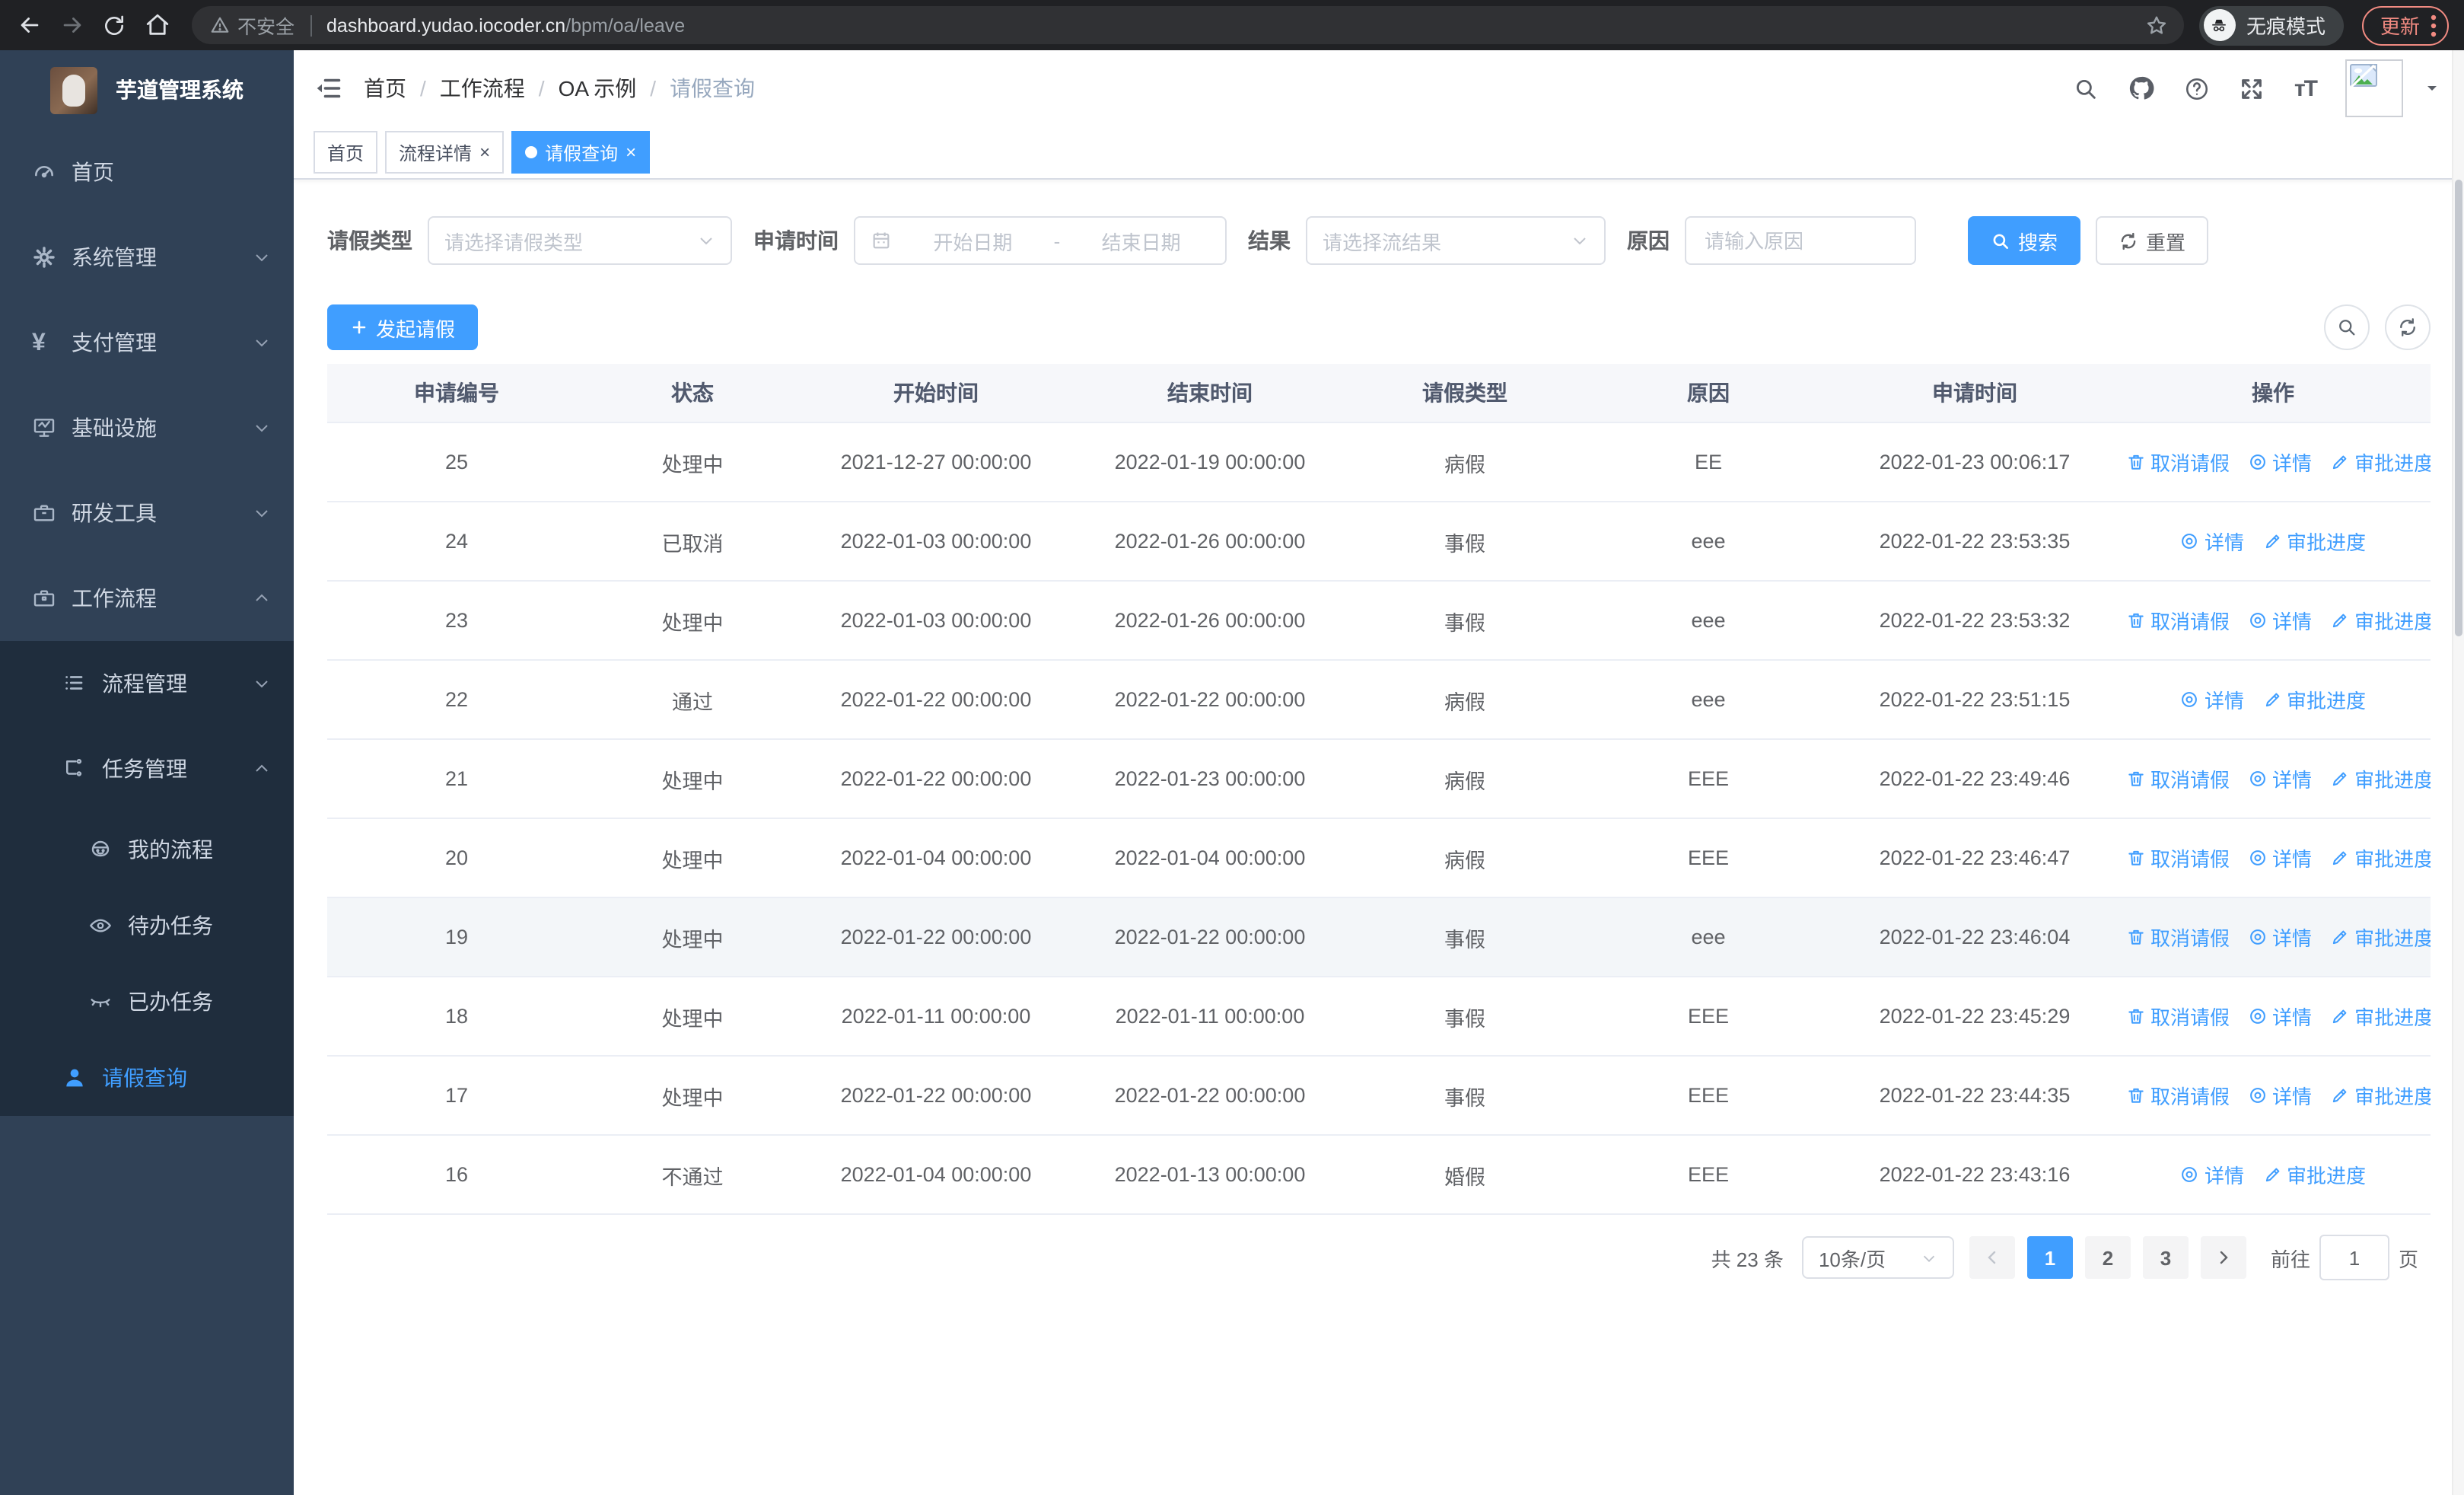 This screenshot has height=1495, width=2464. Describe the element at coordinates (2049, 1258) in the screenshot. I see `page-button-1: 1` at that location.